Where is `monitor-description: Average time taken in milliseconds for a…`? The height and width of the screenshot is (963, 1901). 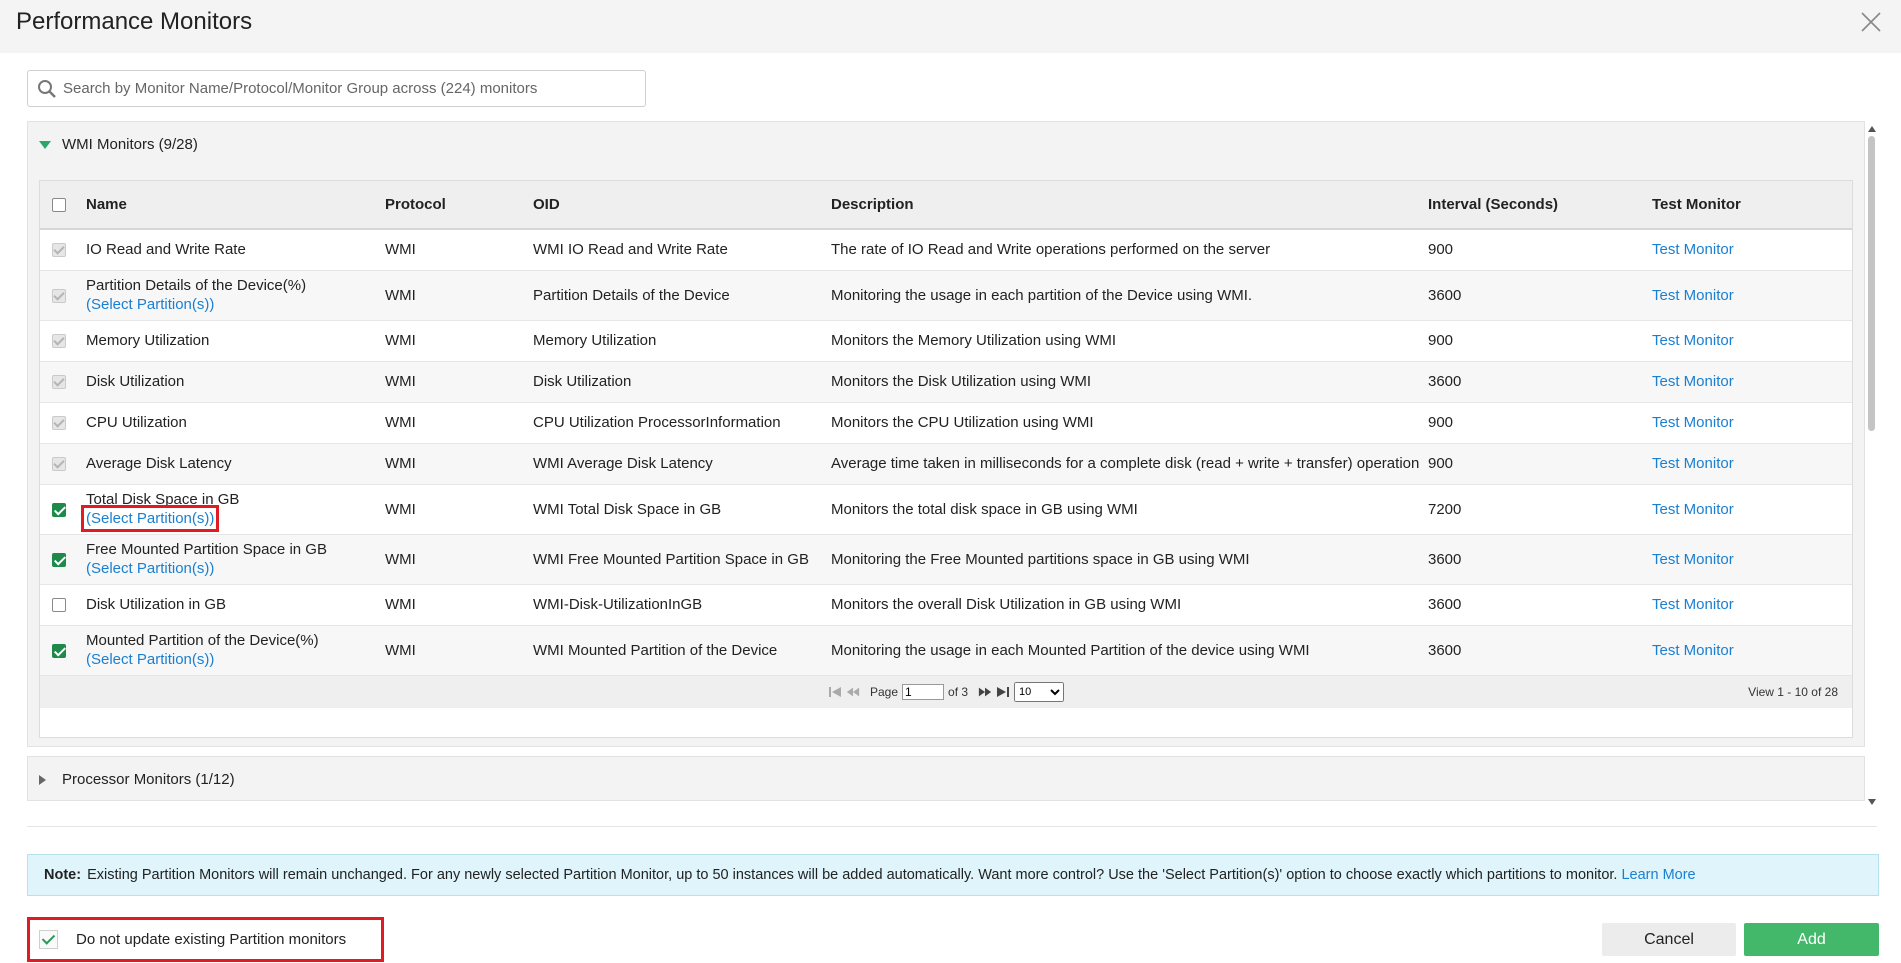 monitor-description: Average time taken in milliseconds for a… is located at coordinates (1129, 464).